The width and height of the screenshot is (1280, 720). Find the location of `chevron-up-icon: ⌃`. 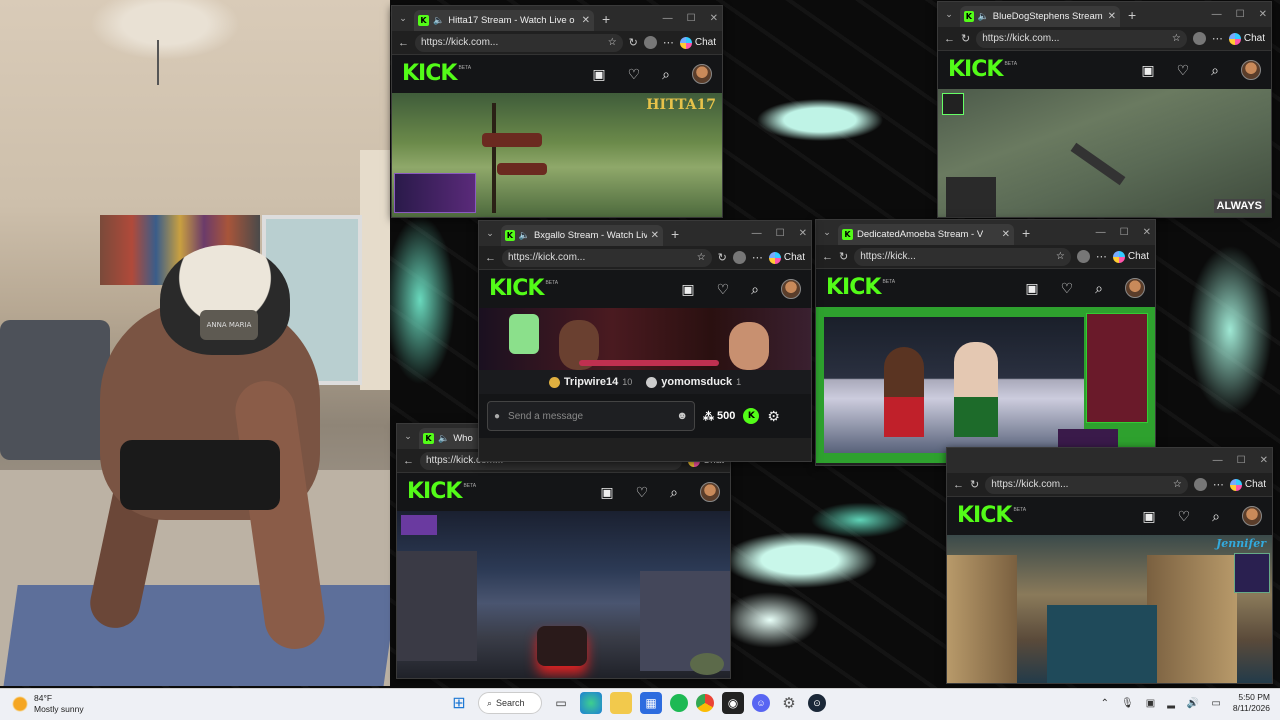

chevron-up-icon: ⌃ is located at coordinates (1105, 703).